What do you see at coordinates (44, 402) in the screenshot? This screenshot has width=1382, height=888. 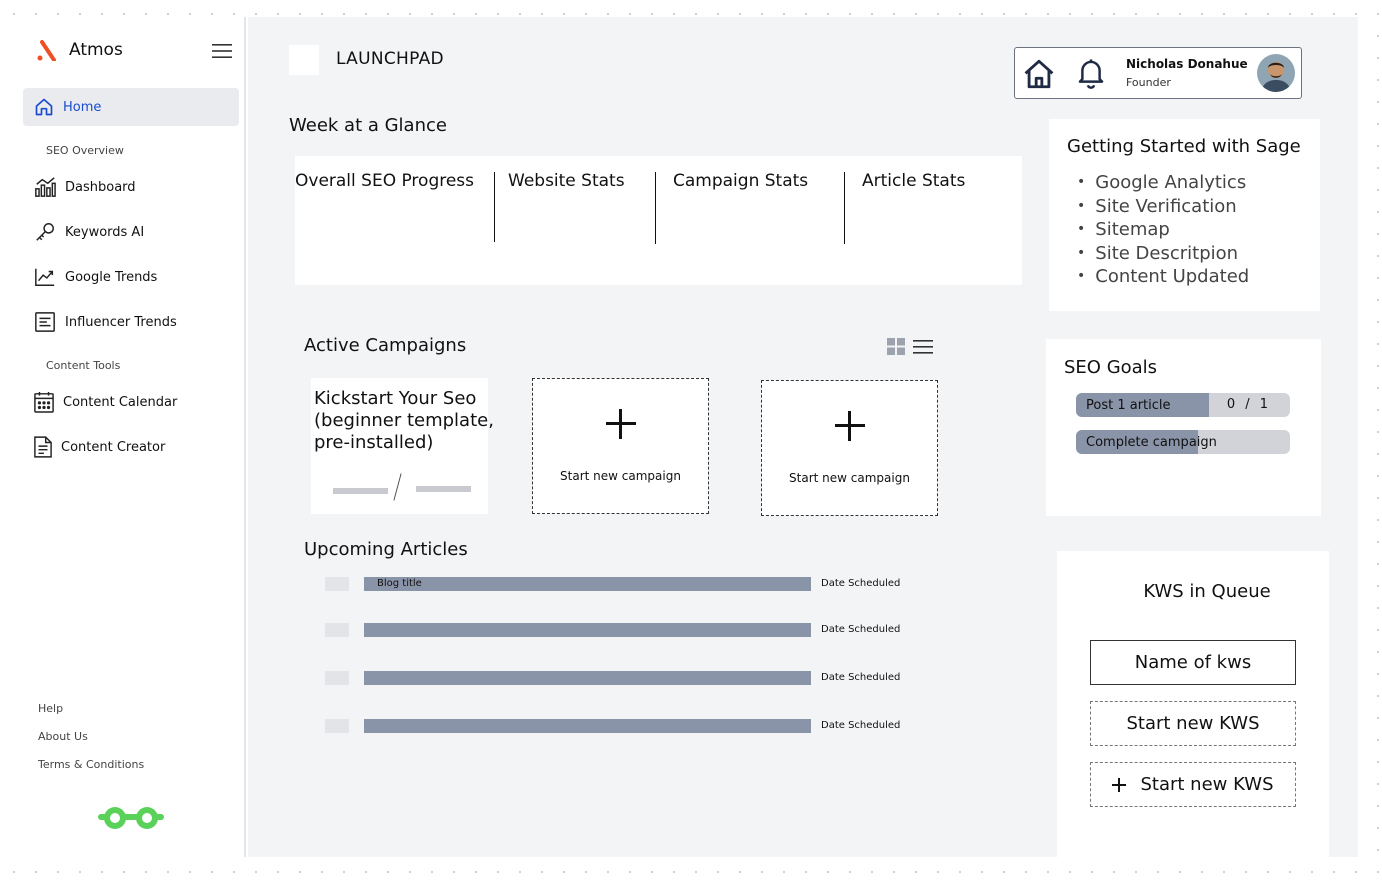 I see `calendar-icon` at bounding box center [44, 402].